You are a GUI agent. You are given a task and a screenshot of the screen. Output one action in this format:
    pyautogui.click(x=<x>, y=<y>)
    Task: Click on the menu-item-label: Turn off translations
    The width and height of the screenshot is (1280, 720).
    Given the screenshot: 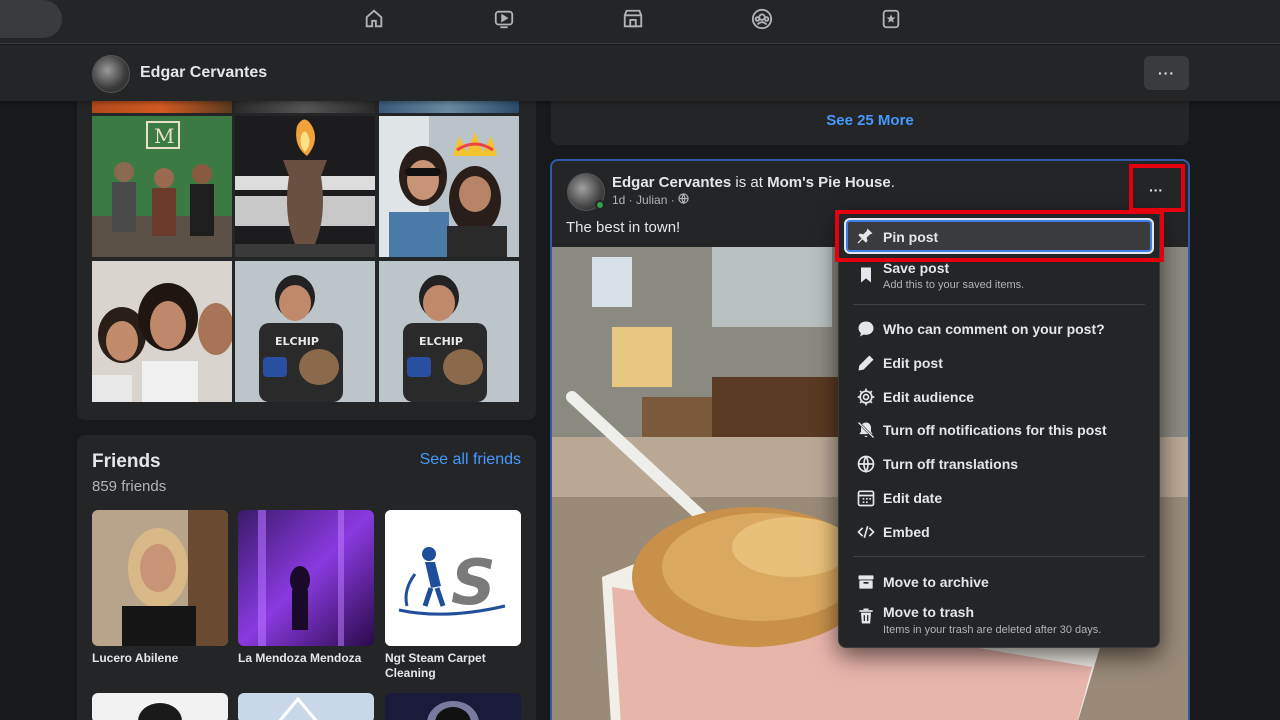 What is the action you would take?
    pyautogui.click(x=951, y=464)
    